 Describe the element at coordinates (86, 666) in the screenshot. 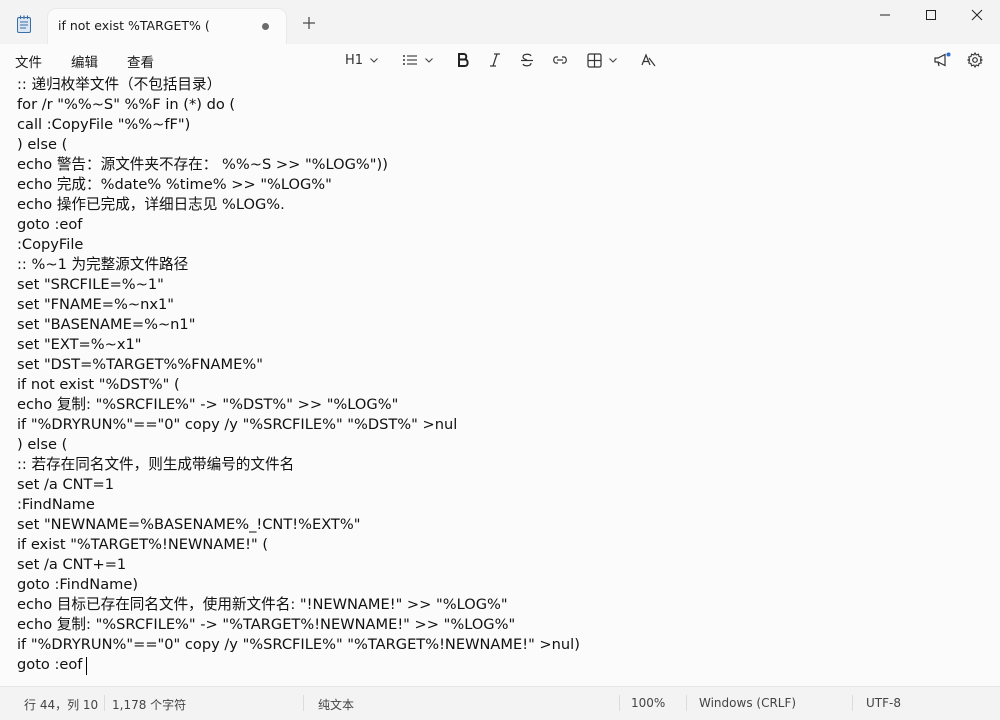

I see `text-caret` at that location.